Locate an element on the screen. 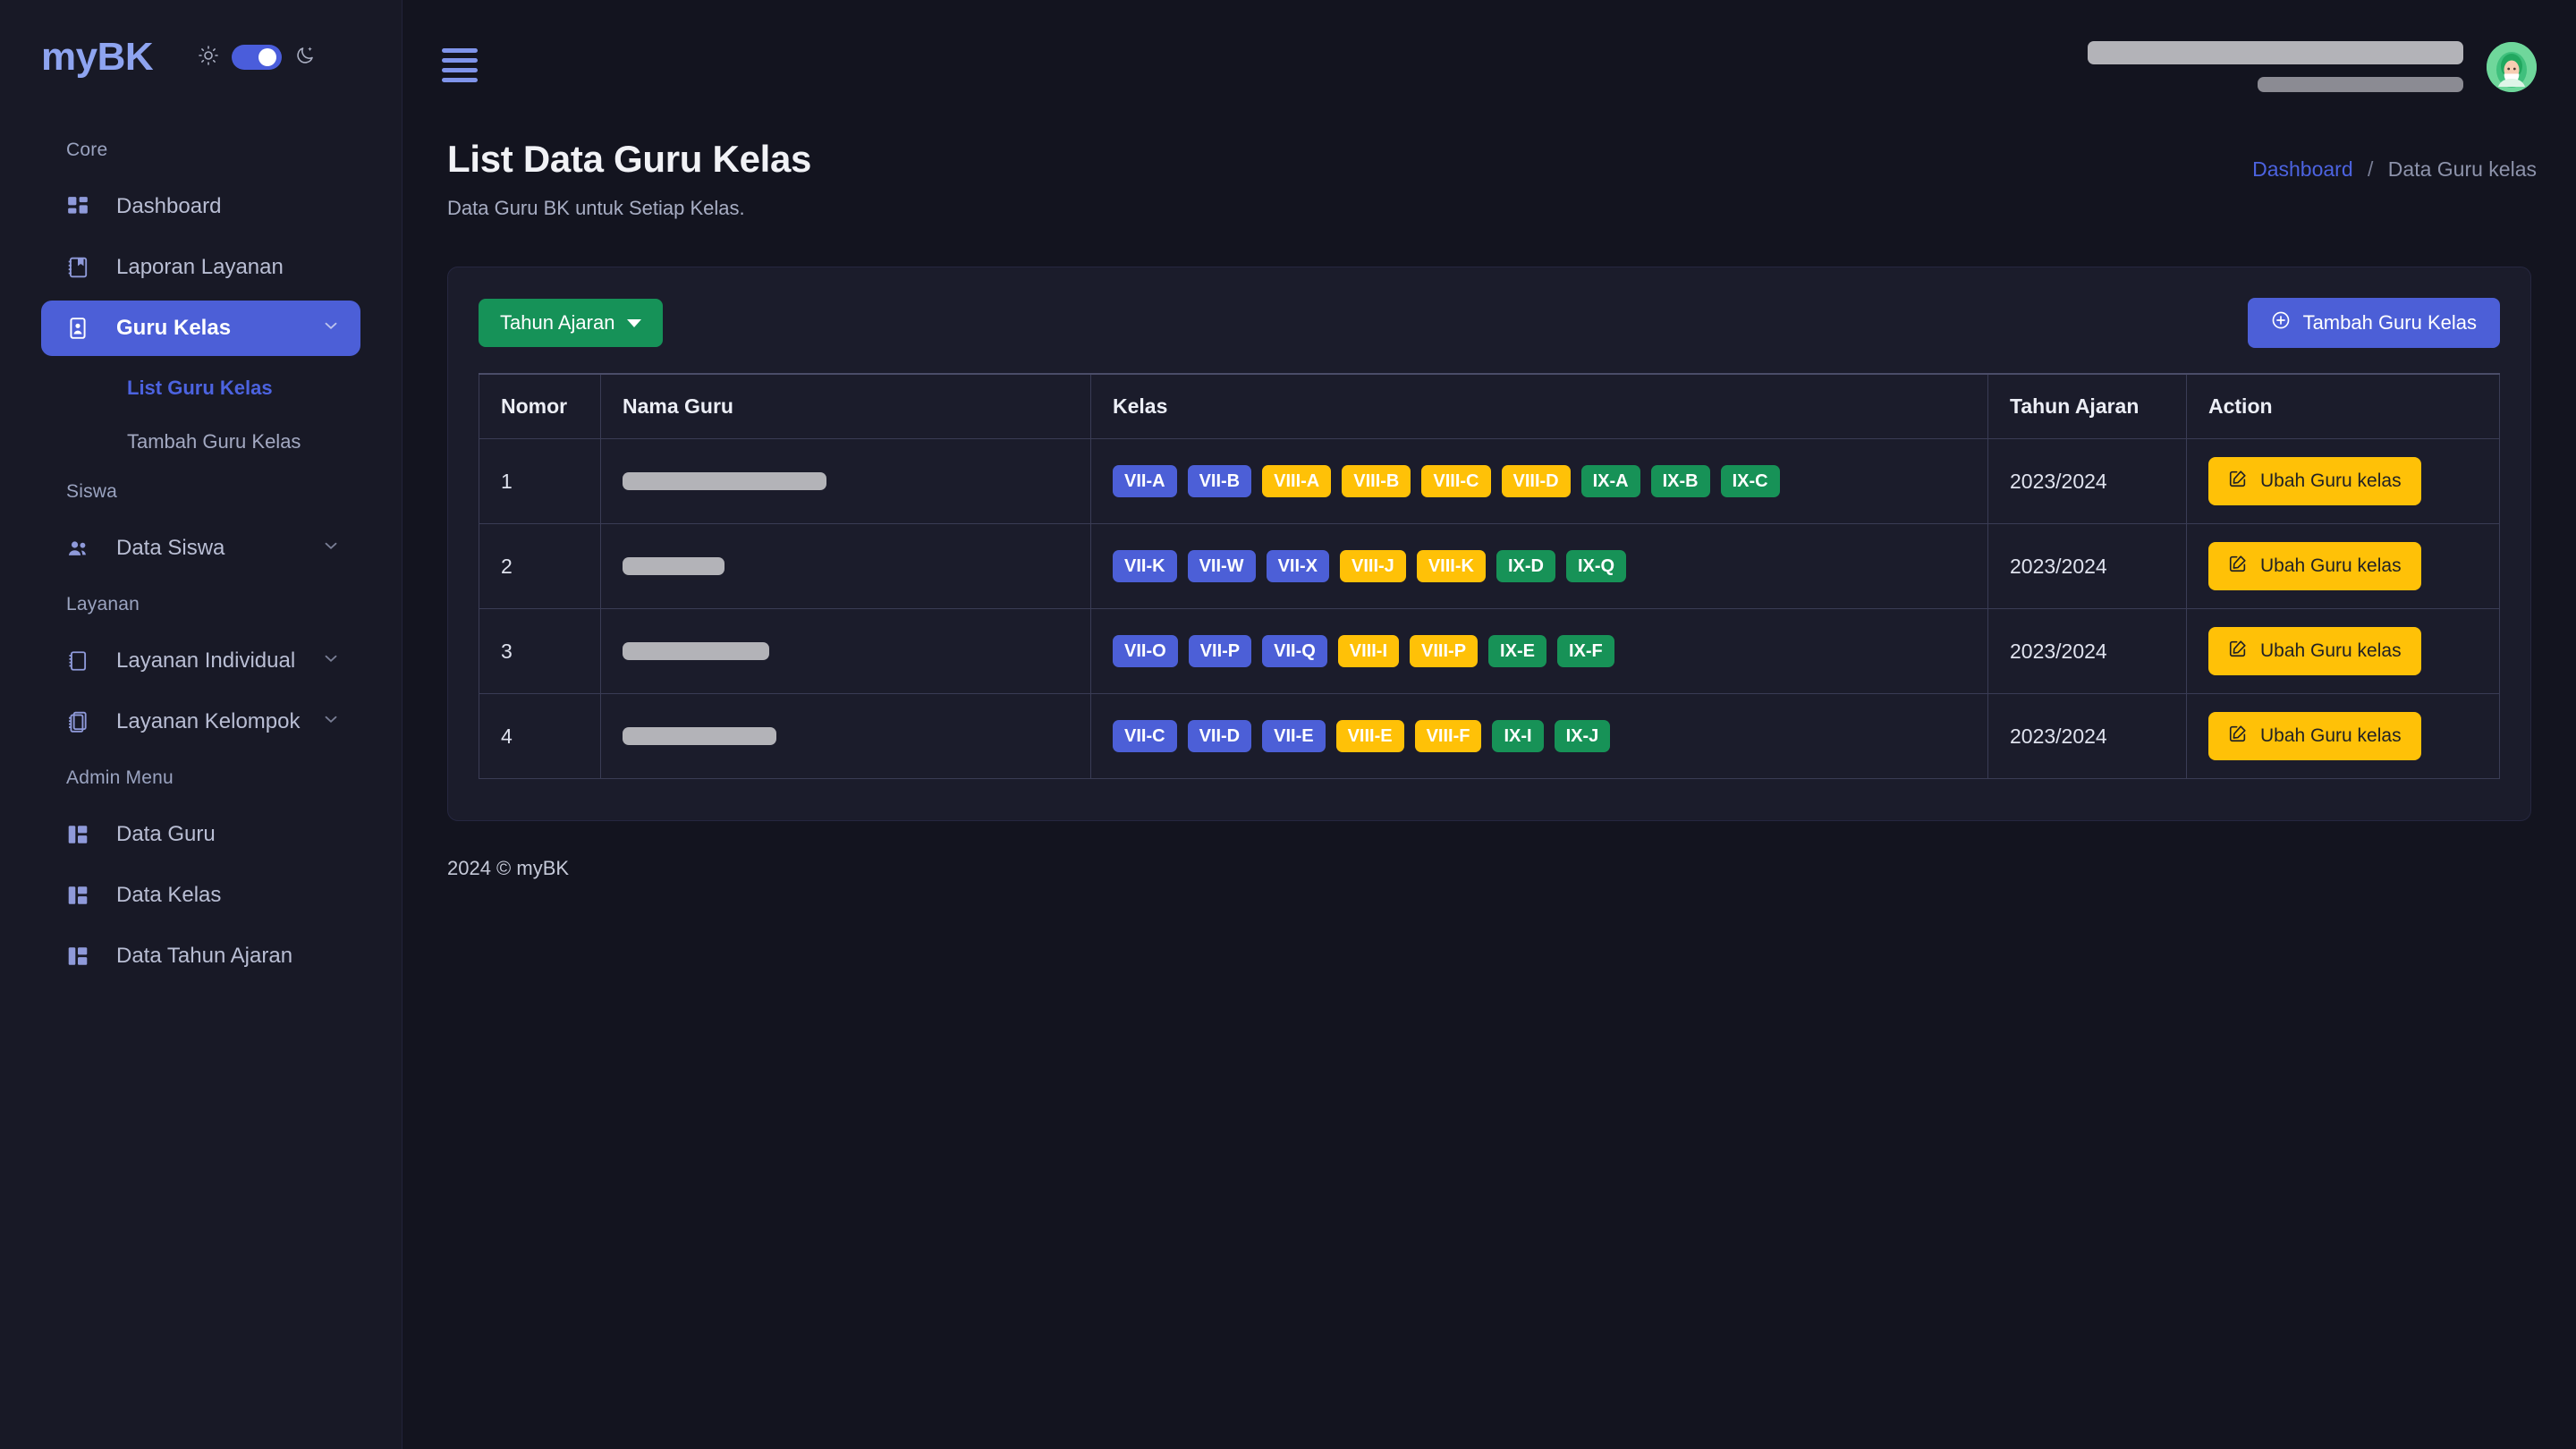 The width and height of the screenshot is (2576, 1449). kelas-badge: IX-J is located at coordinates (1582, 736).